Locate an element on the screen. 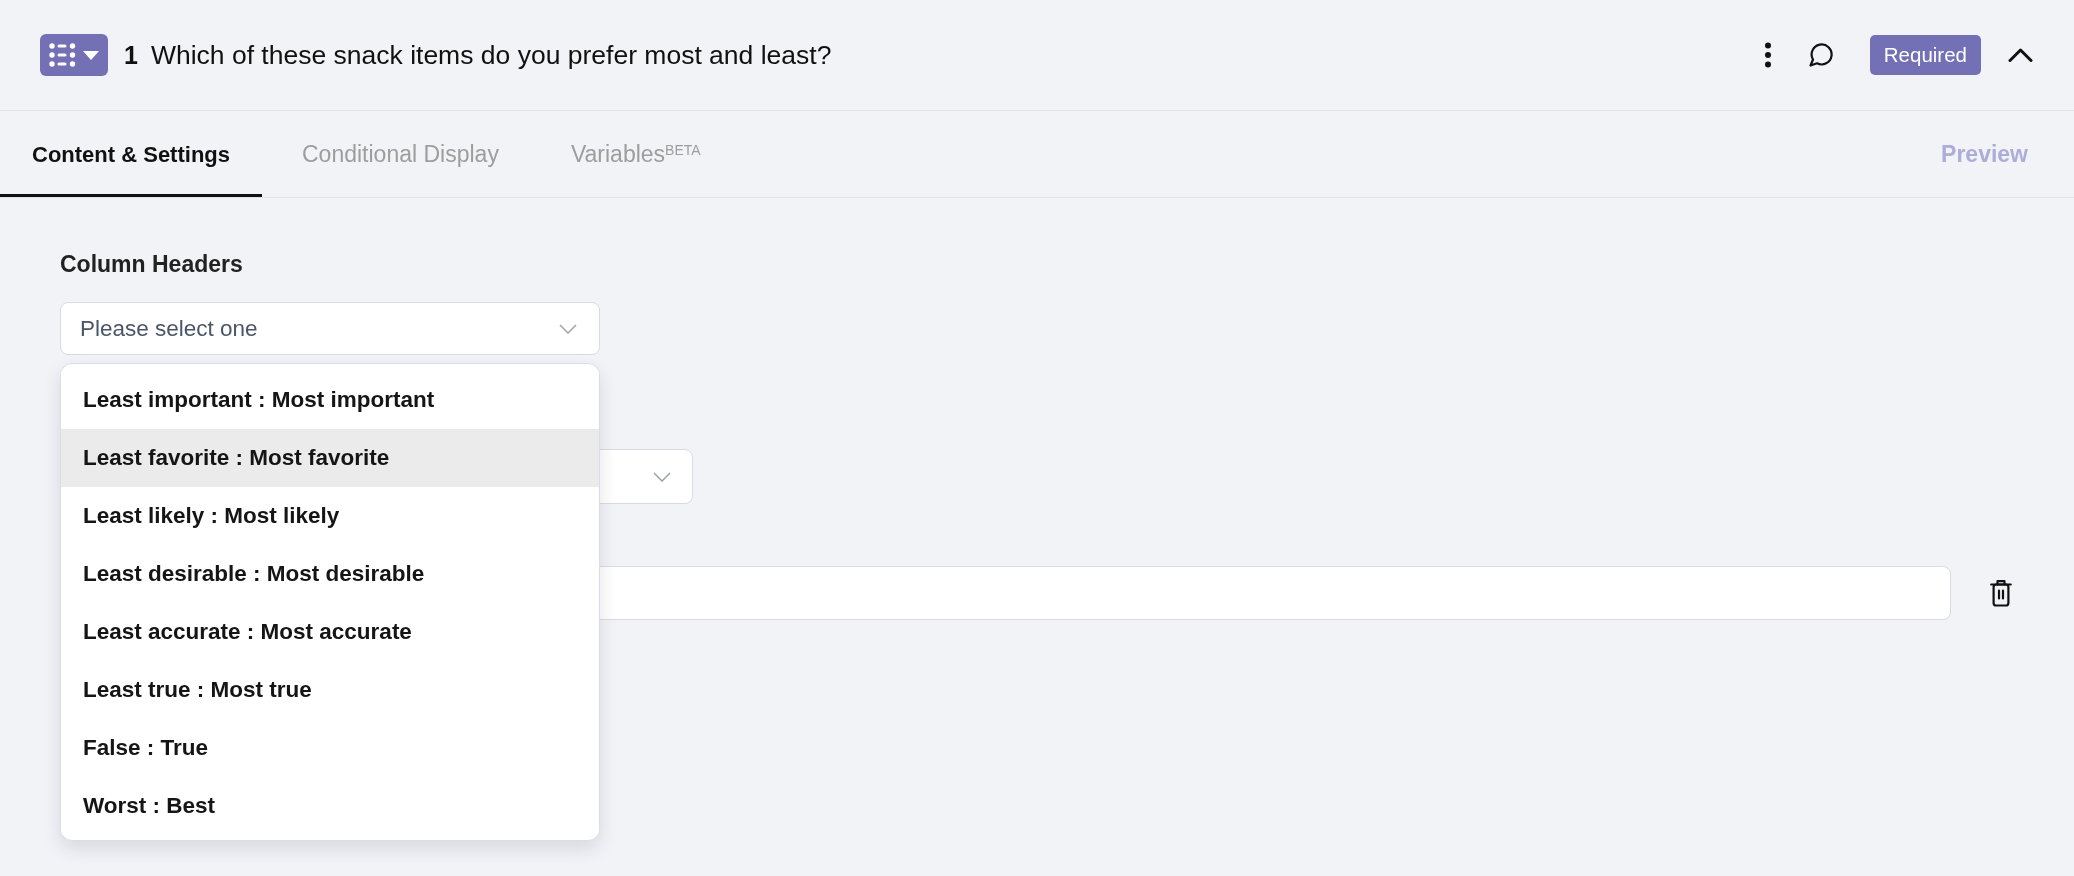  dropdown-option: Least important : Most important is located at coordinates (330, 400).